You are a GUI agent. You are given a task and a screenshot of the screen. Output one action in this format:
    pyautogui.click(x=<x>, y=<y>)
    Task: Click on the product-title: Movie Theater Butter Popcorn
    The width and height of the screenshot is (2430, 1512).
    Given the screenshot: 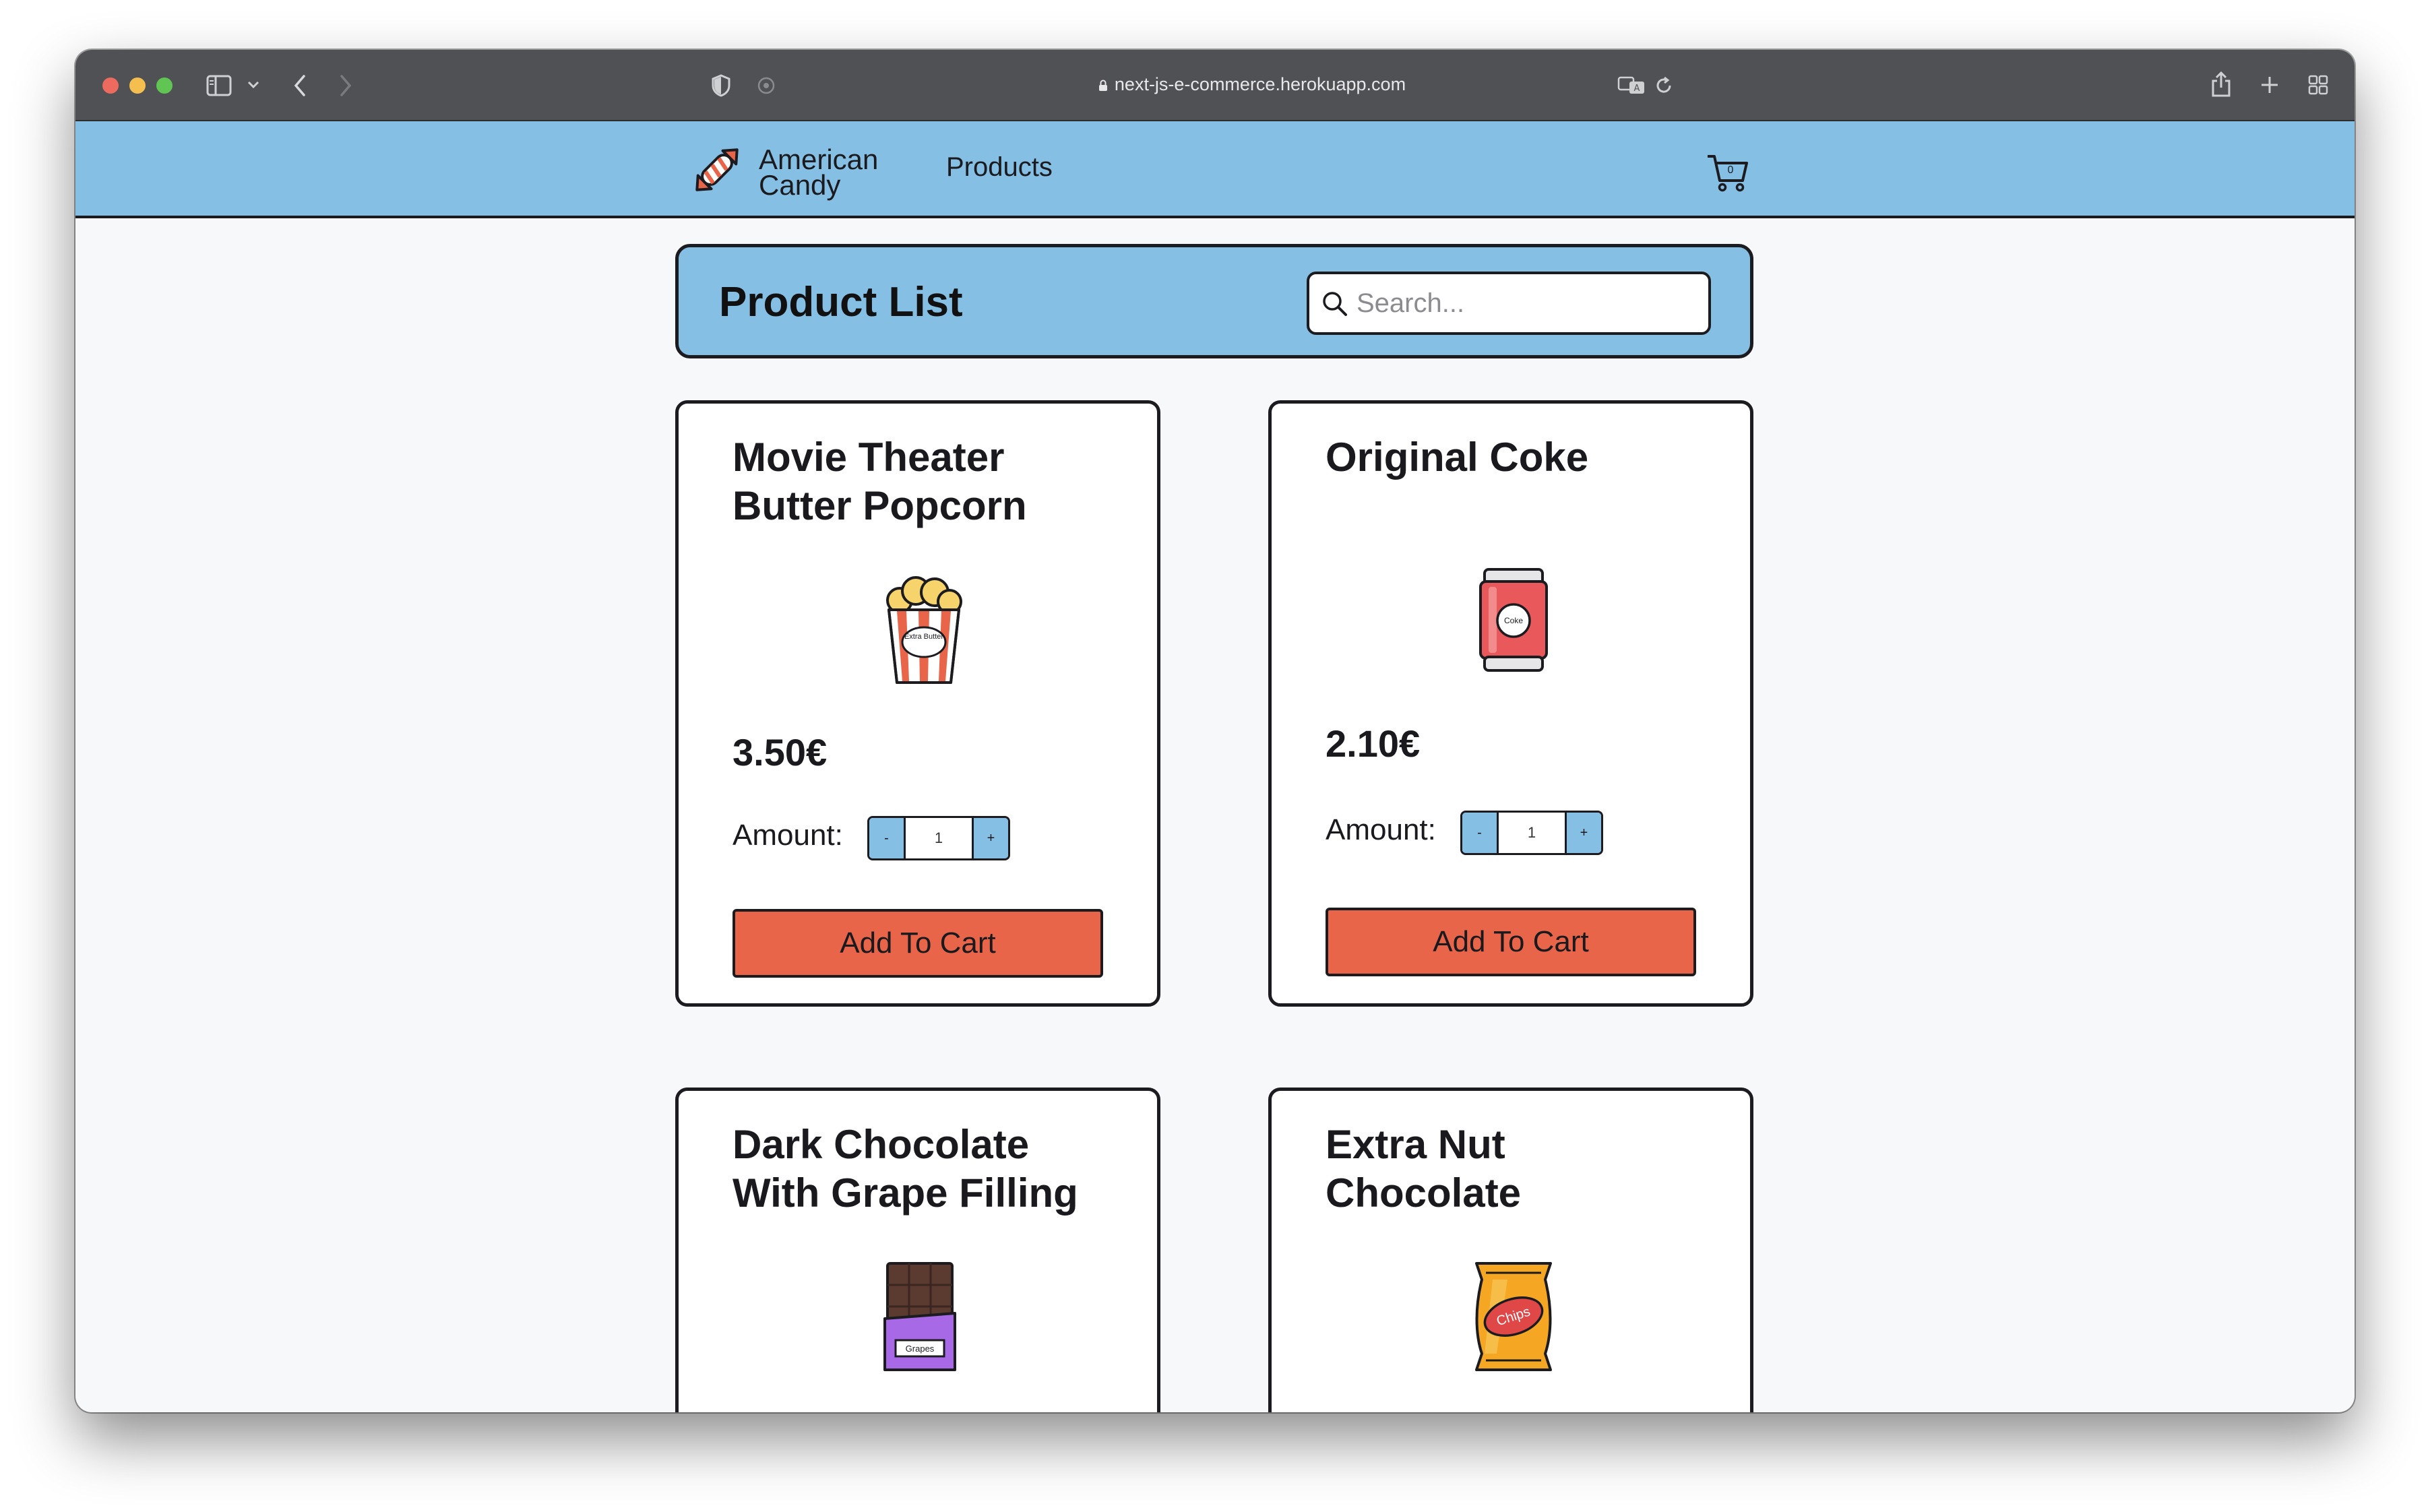 What is the action you would take?
    pyautogui.click(x=935, y=482)
    